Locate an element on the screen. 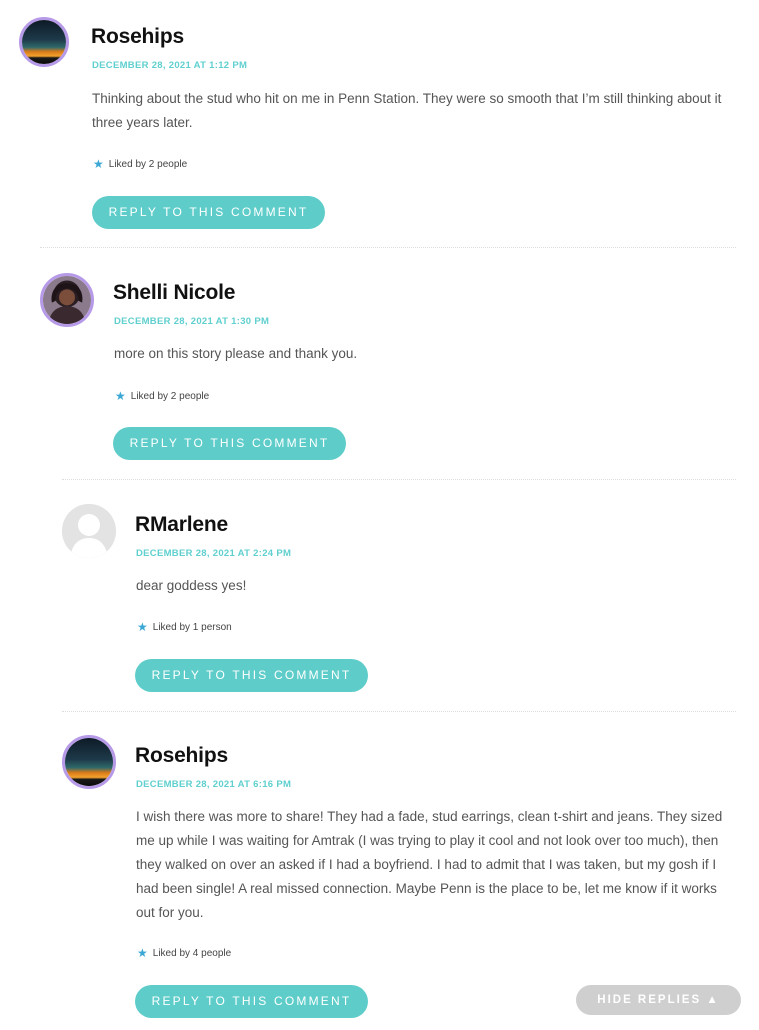 Image resolution: width=759 pixels, height=1030 pixels. comment-date: DECEMBER 28, 2021 AT 2:24 PM is located at coordinates (213, 553).